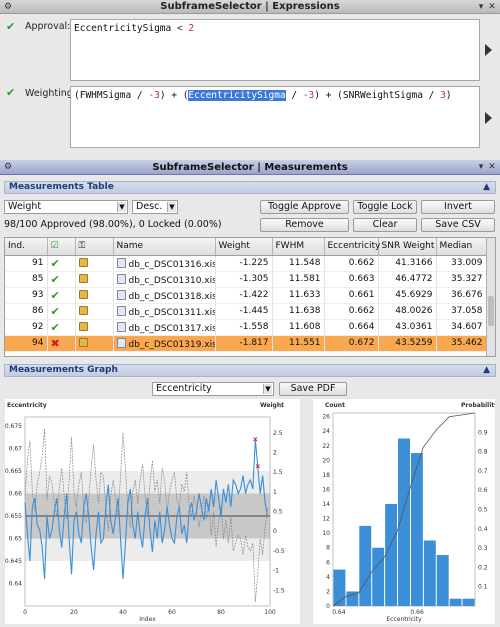 The image size is (500, 627). Describe the element at coordinates (351, 327) in the screenshot. I see `cell-eccentricity: 0.664` at that location.